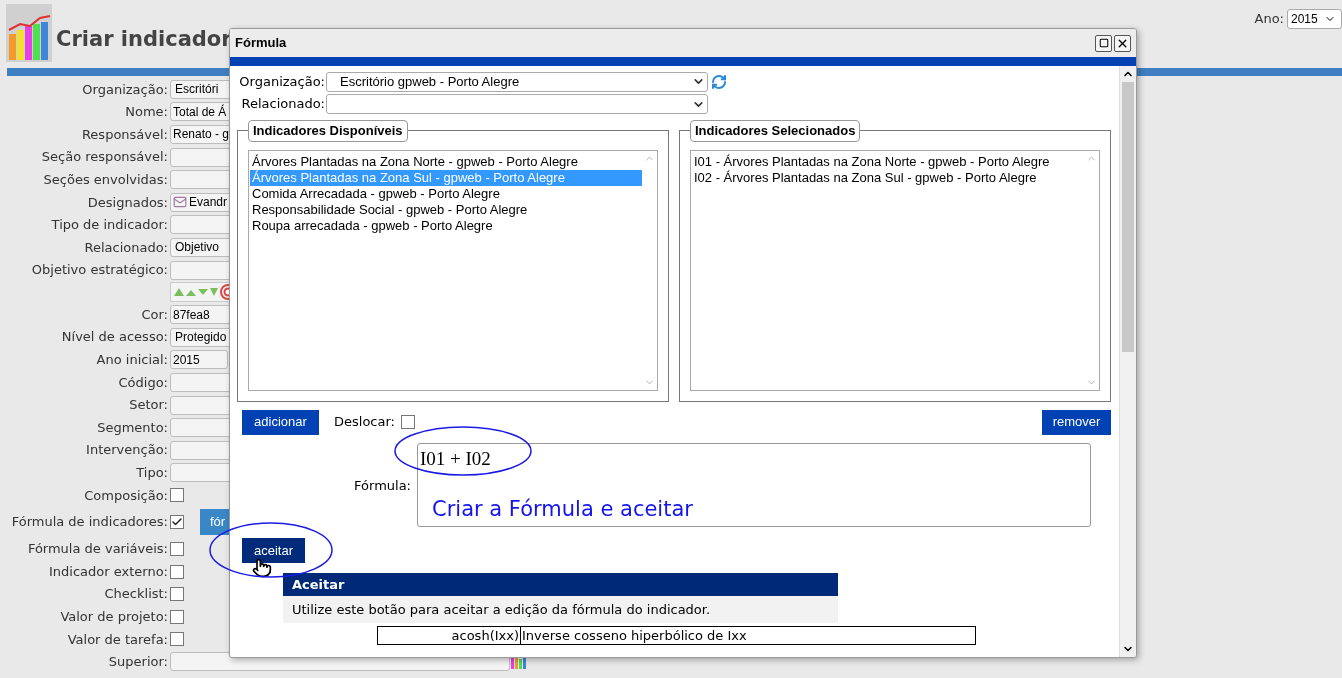 This screenshot has height=678, width=1342. I want to click on dialog-title: Fórmula, so click(261, 43).